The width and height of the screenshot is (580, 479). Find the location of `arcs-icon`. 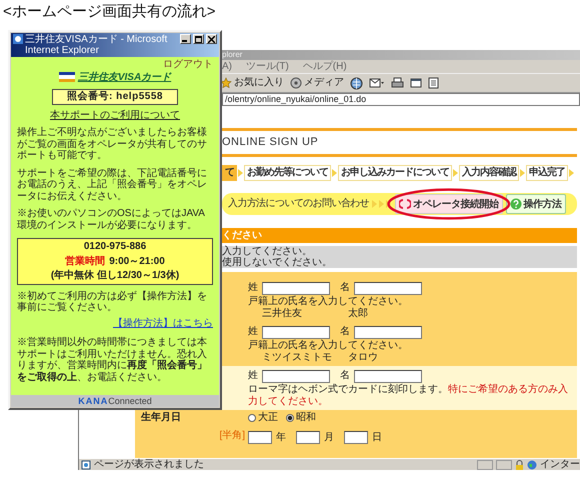

arcs-icon is located at coordinates (405, 204).